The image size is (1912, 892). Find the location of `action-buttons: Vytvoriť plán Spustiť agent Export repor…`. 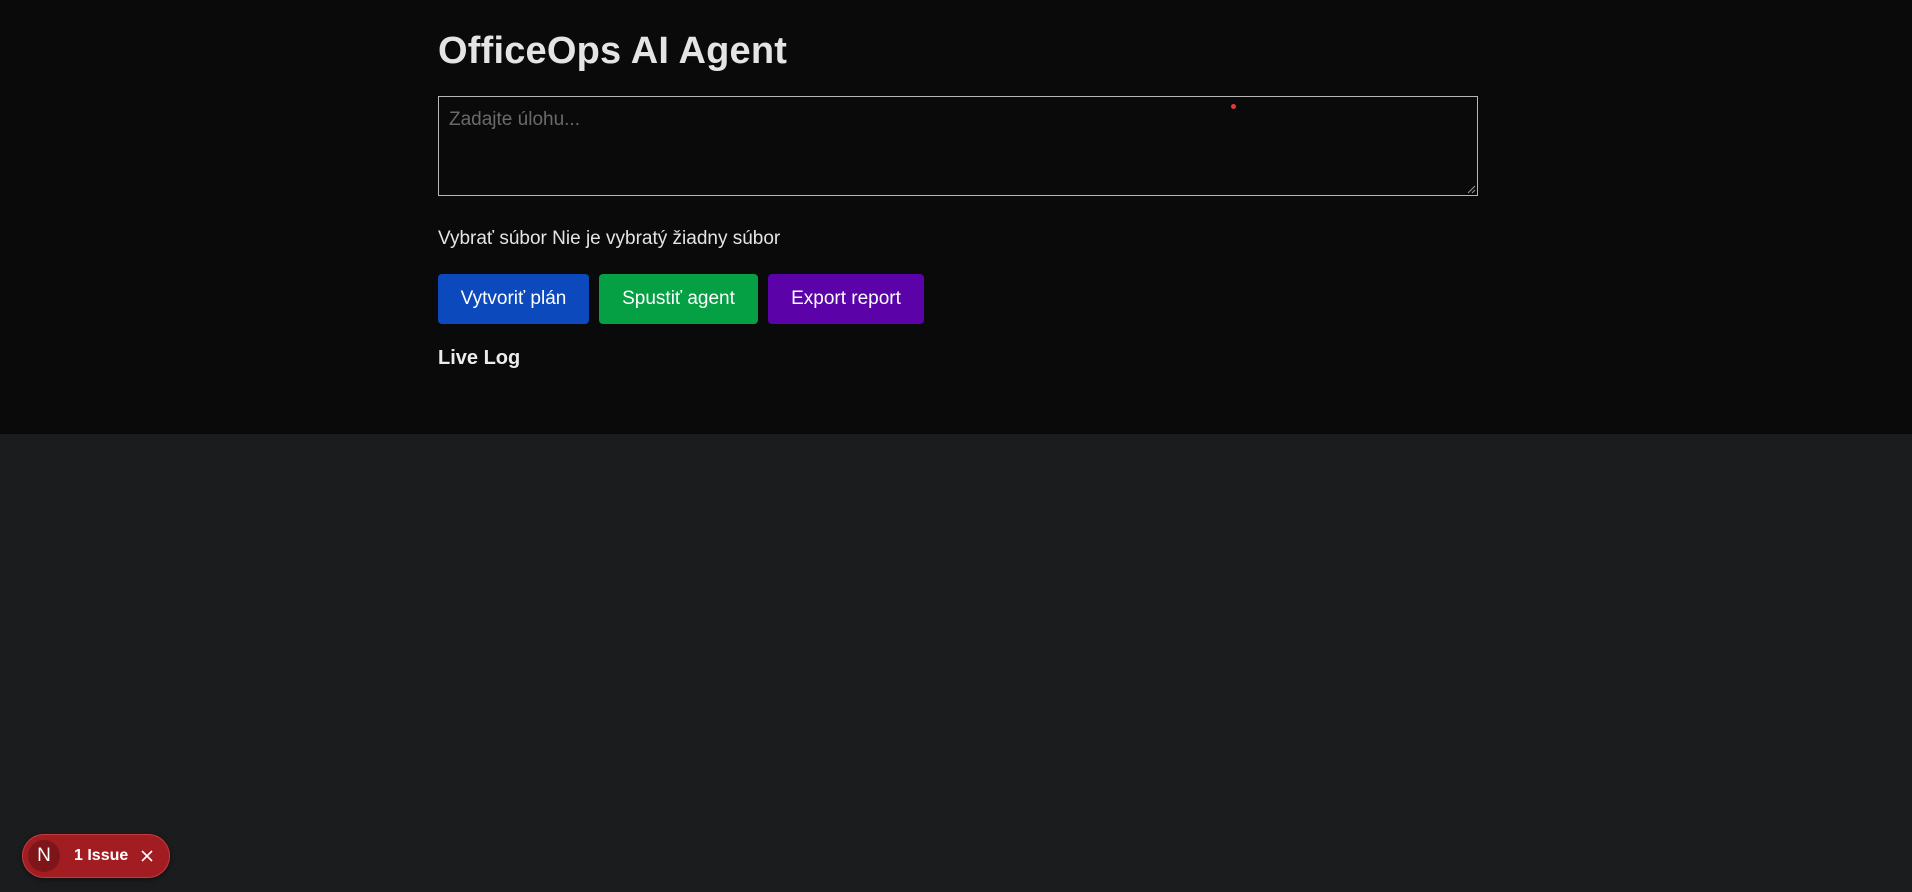

action-buttons: Vytvoriť plán Spustiť agent Export repor… is located at coordinates (681, 299).